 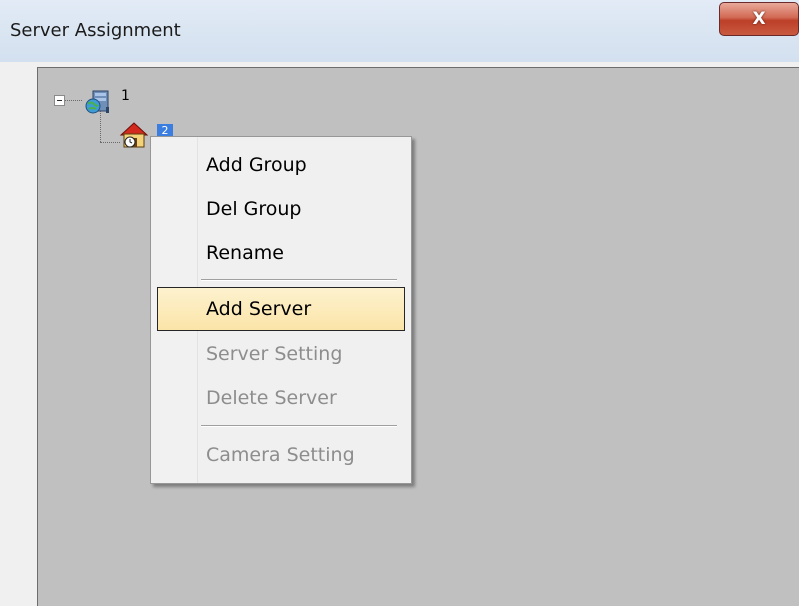 What do you see at coordinates (258, 309) in the screenshot?
I see `menu-item-add-server: Add Server` at bounding box center [258, 309].